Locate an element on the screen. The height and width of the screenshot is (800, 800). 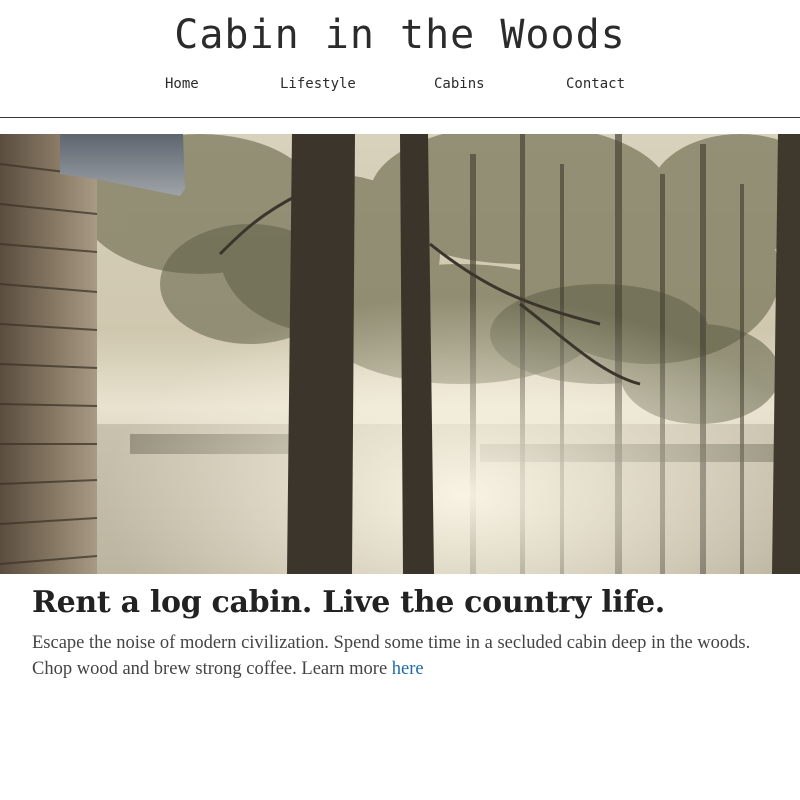
learn-more-link: here is located at coordinates (408, 669).